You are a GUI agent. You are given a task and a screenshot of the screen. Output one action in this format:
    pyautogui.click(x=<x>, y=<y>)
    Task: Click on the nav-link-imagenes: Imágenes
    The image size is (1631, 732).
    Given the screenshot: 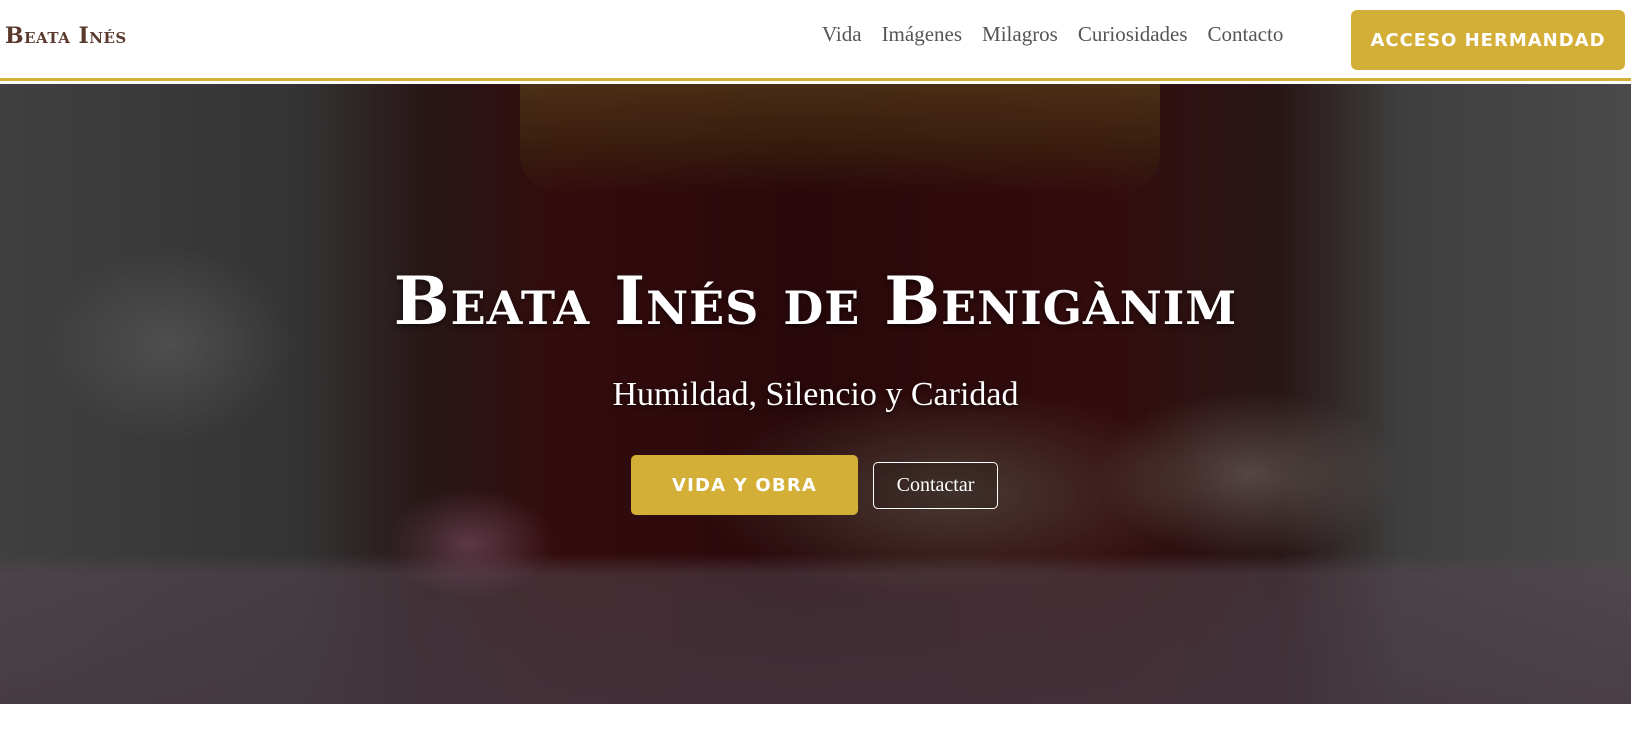 What is the action you would take?
    pyautogui.click(x=922, y=34)
    